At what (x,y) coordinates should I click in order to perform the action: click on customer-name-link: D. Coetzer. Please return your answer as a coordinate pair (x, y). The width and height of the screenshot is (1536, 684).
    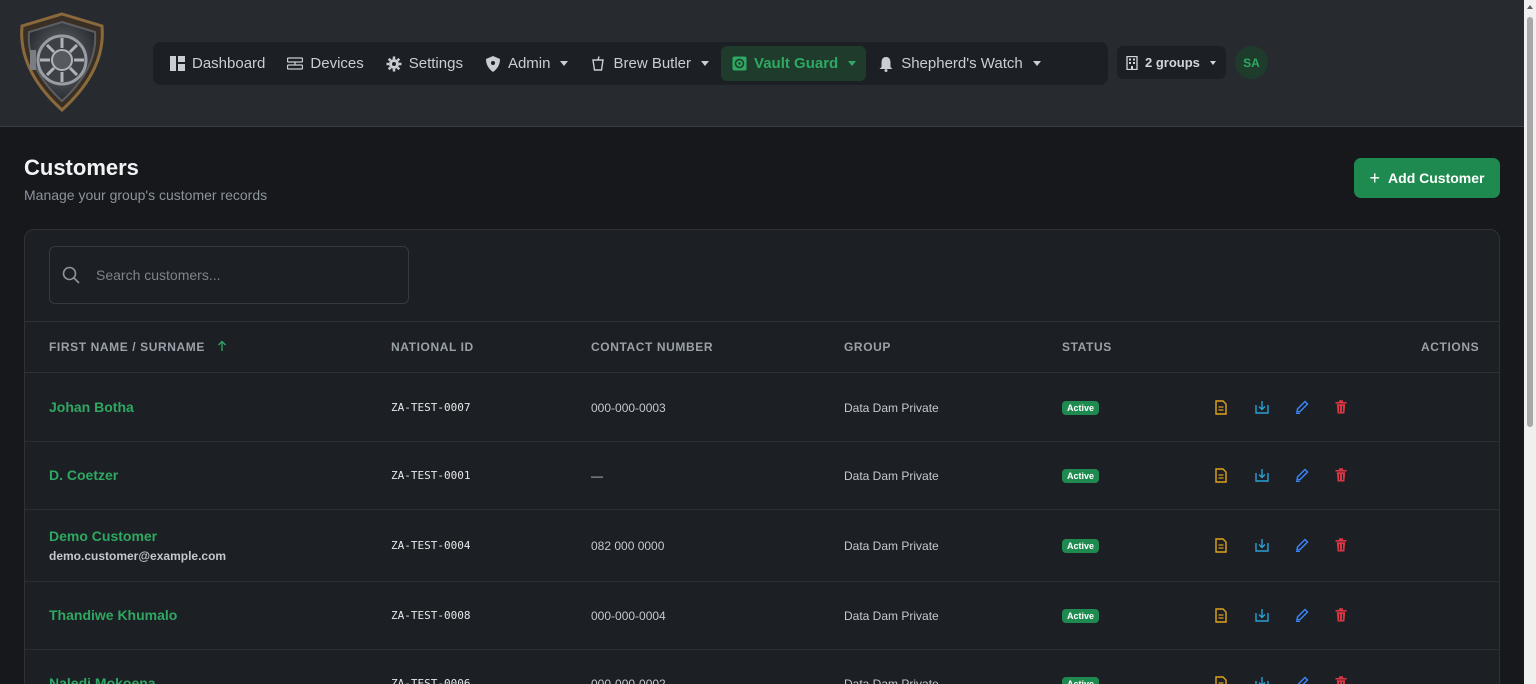
    Looking at the image, I should click on (83, 475).